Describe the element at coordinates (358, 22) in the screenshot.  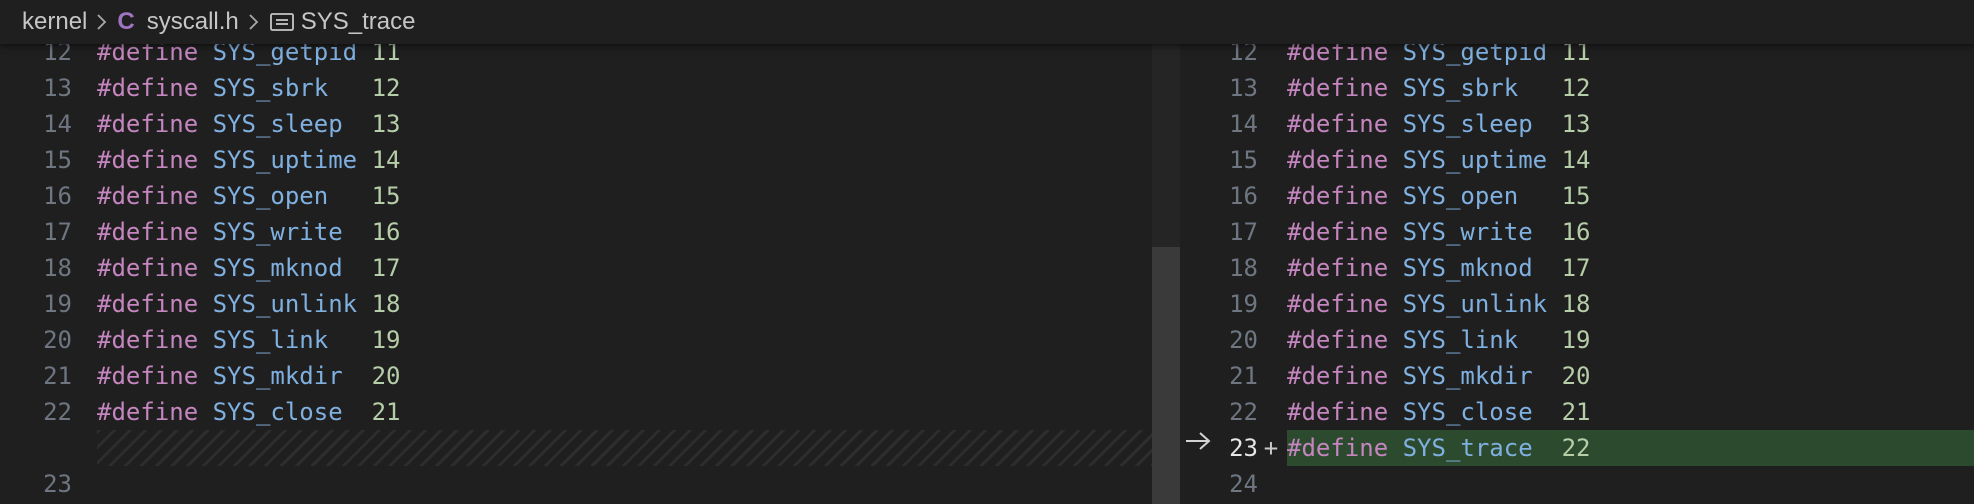
I see `breadcrumb-symbol: SYS_trace` at that location.